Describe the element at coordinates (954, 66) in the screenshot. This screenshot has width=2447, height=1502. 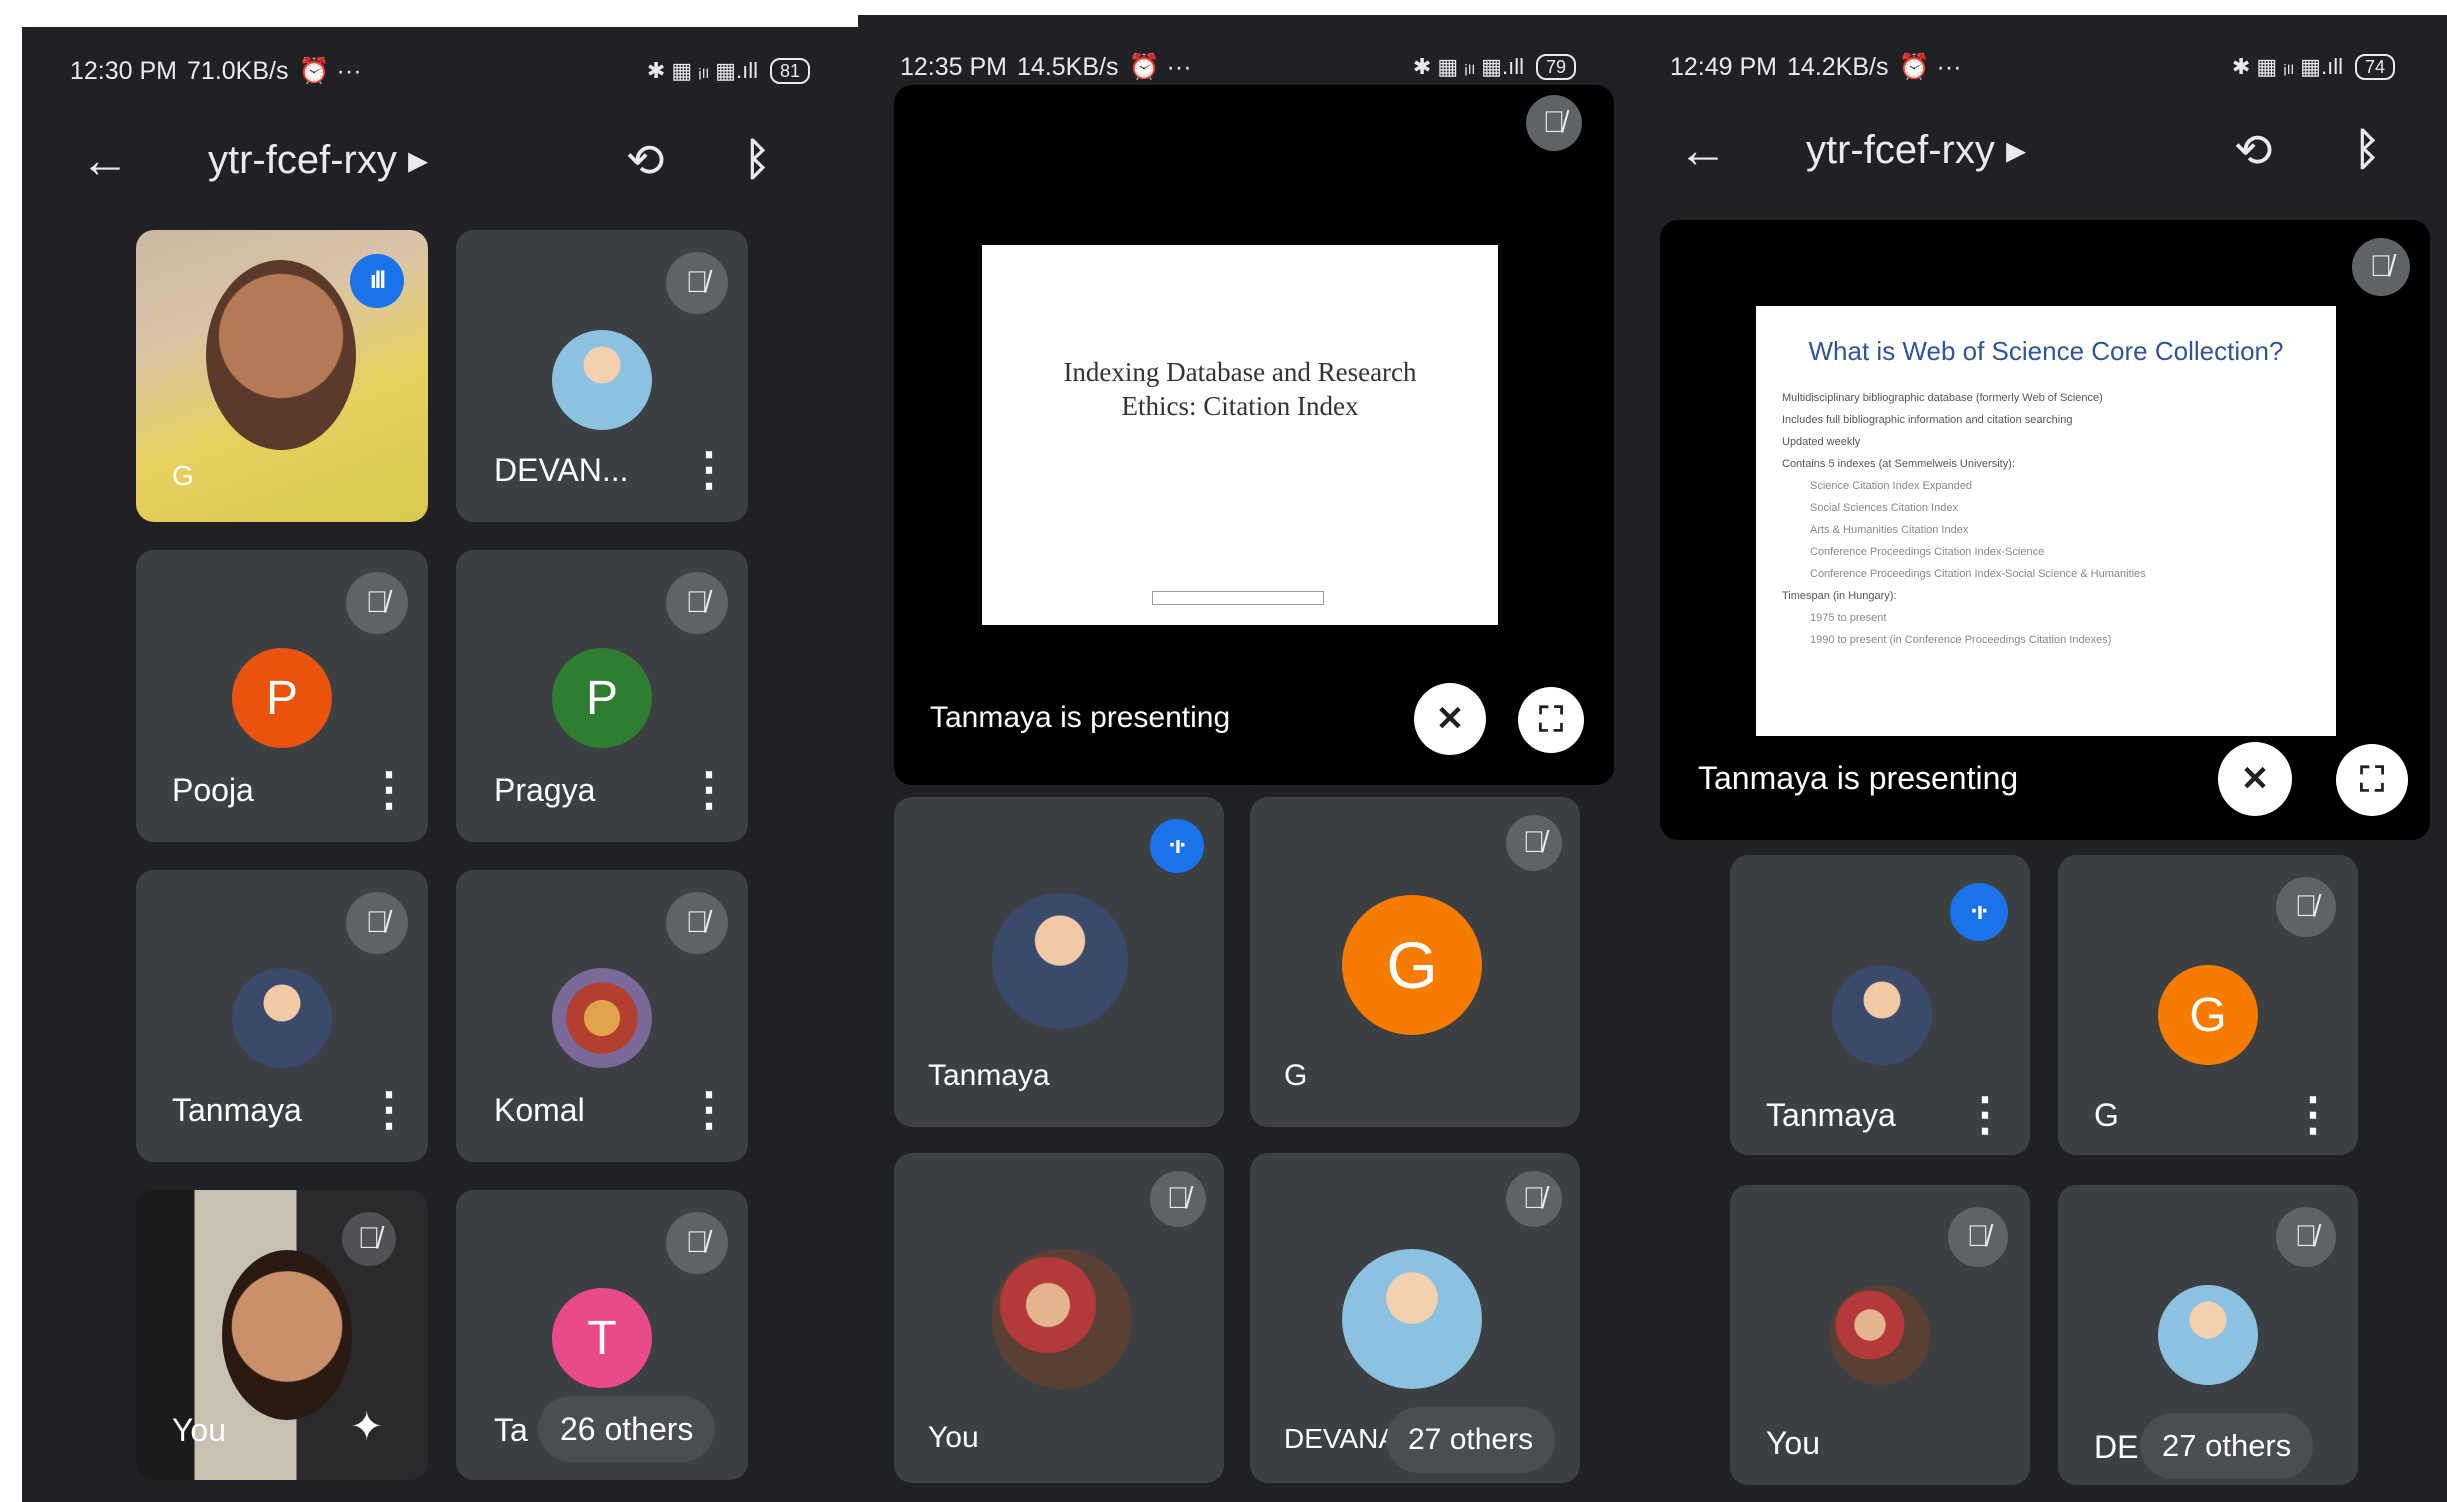
I see `status-time: 12:35 PM` at that location.